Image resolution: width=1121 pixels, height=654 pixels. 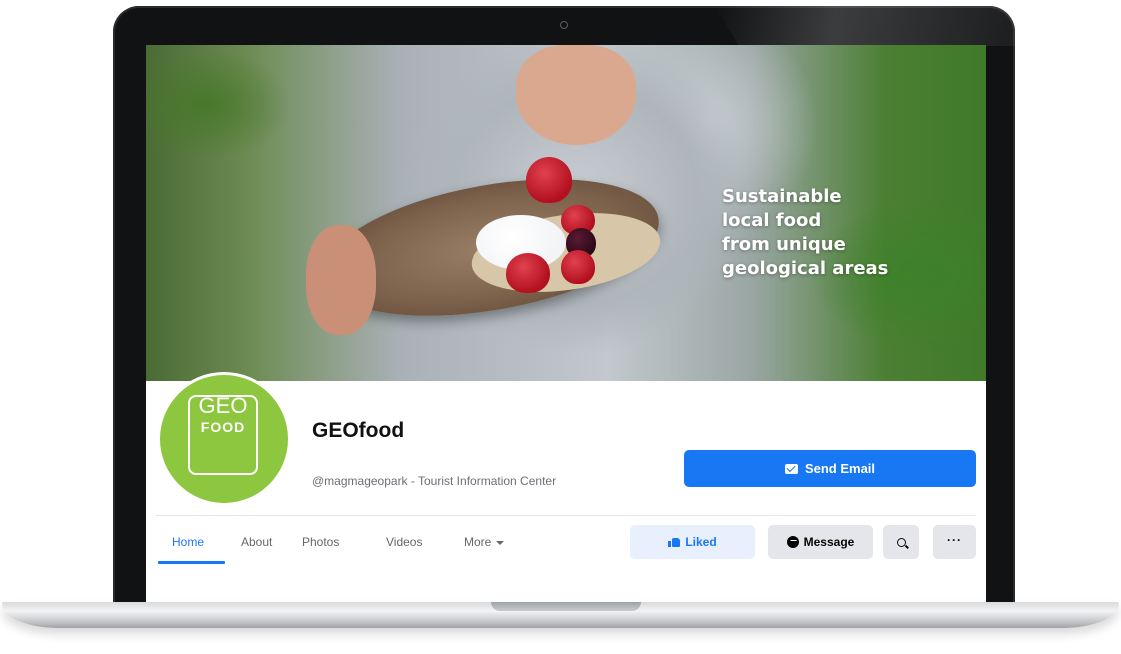 I want to click on tab-home: Home, so click(x=188, y=542).